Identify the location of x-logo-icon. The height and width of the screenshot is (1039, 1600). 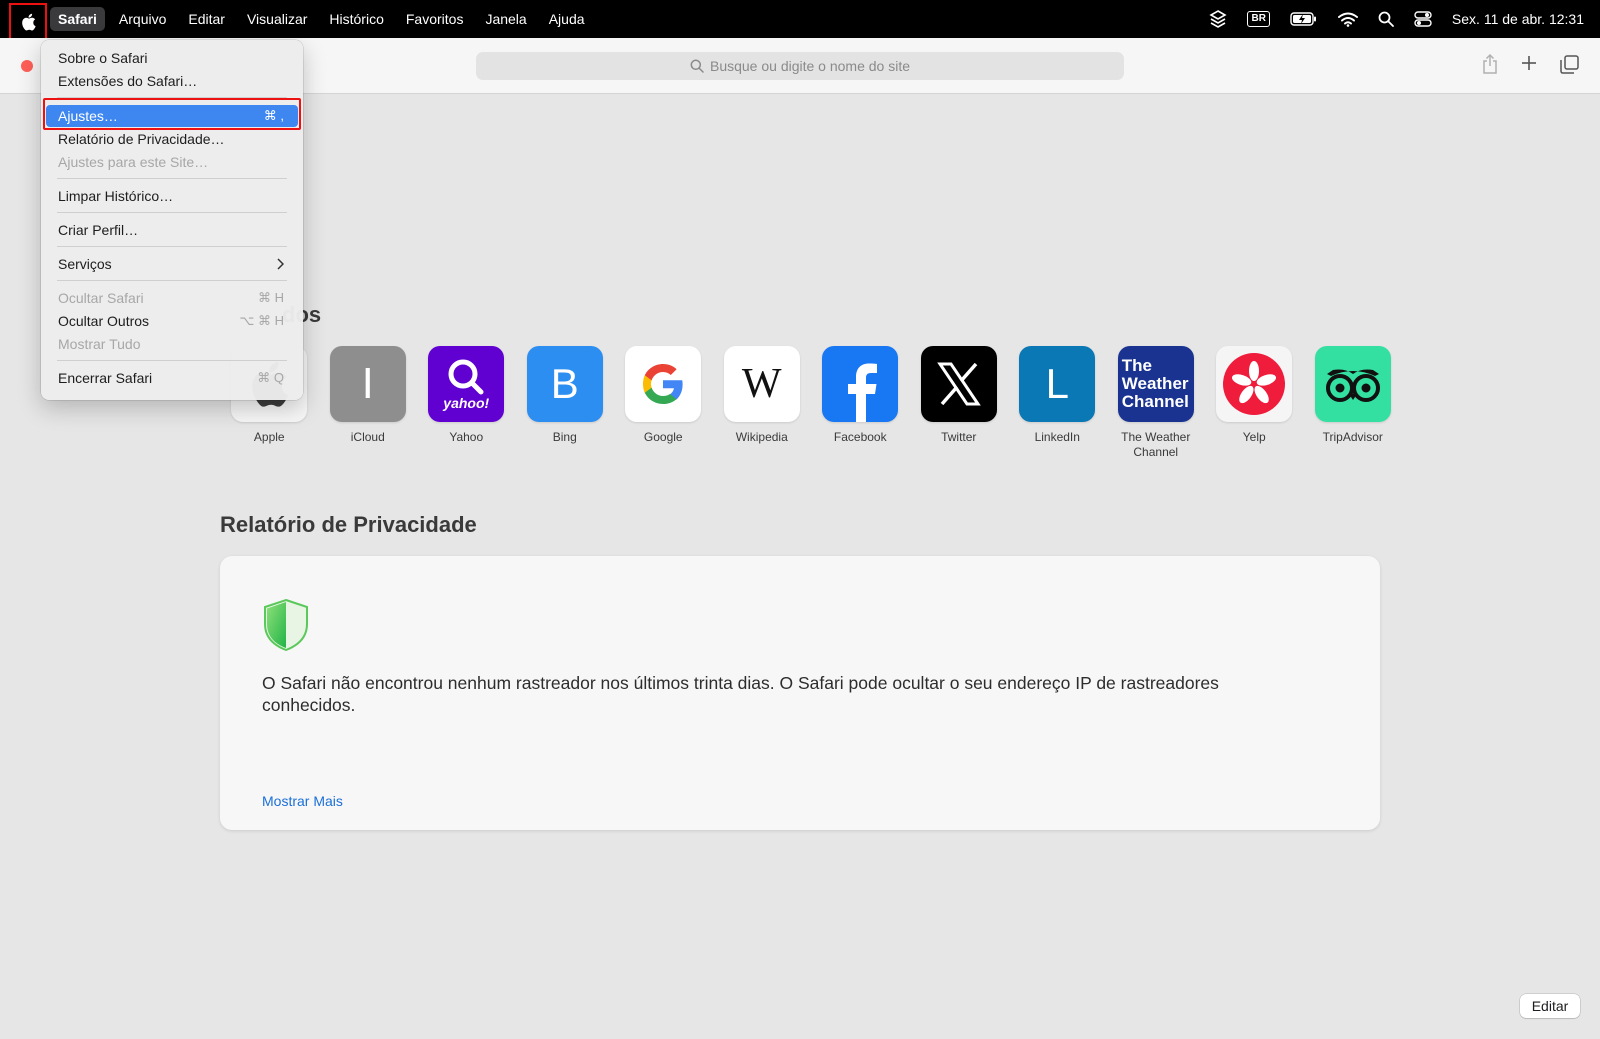
(958, 384).